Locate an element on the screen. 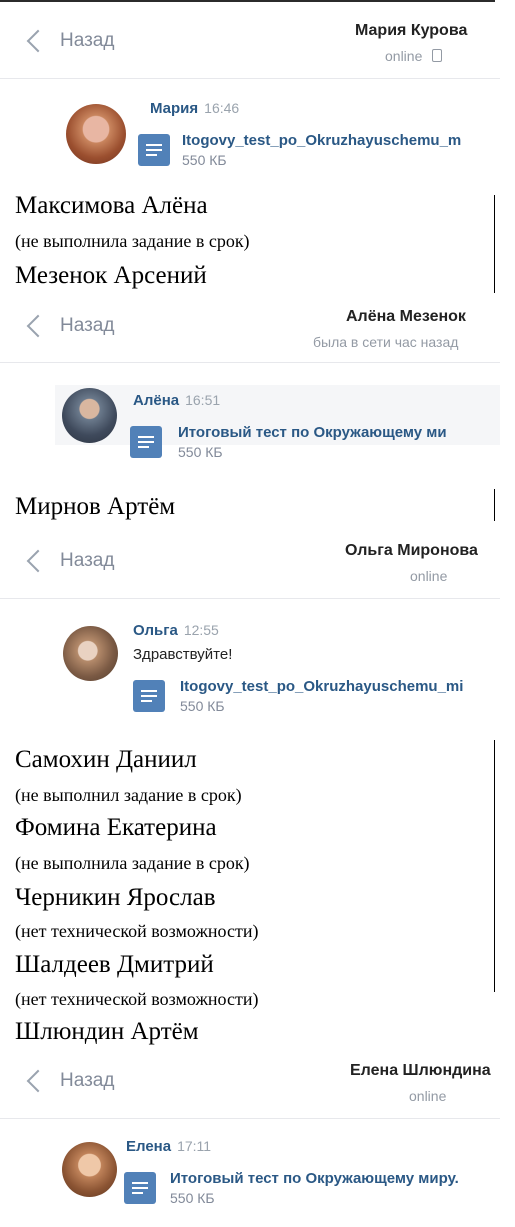  attachment-name: Итоговый тест по Окружающему ми is located at coordinates (312, 432).